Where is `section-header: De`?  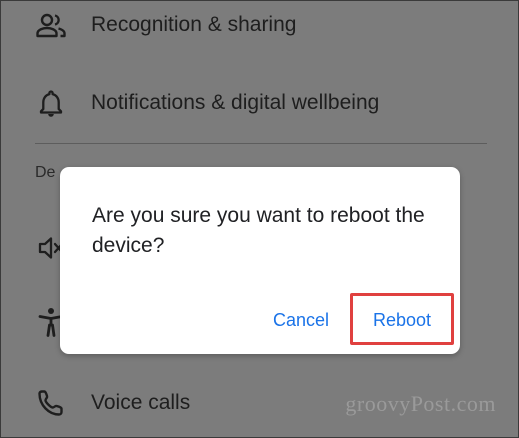
section-header: De is located at coordinates (45, 172).